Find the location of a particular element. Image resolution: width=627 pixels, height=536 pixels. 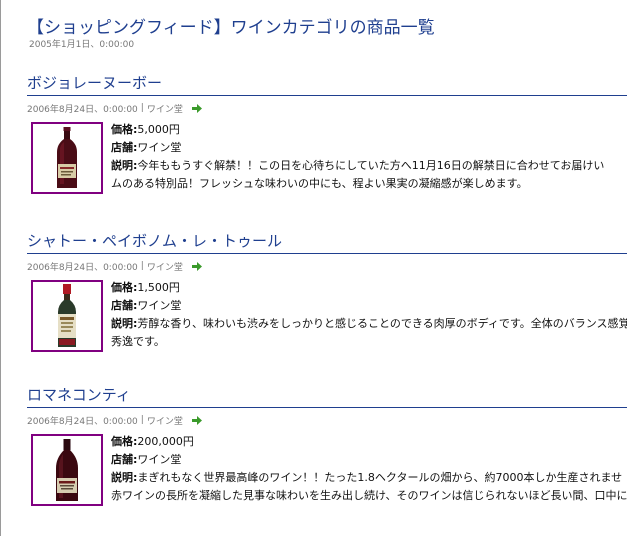

half-bottle-wine-icon is located at coordinates (67, 315).